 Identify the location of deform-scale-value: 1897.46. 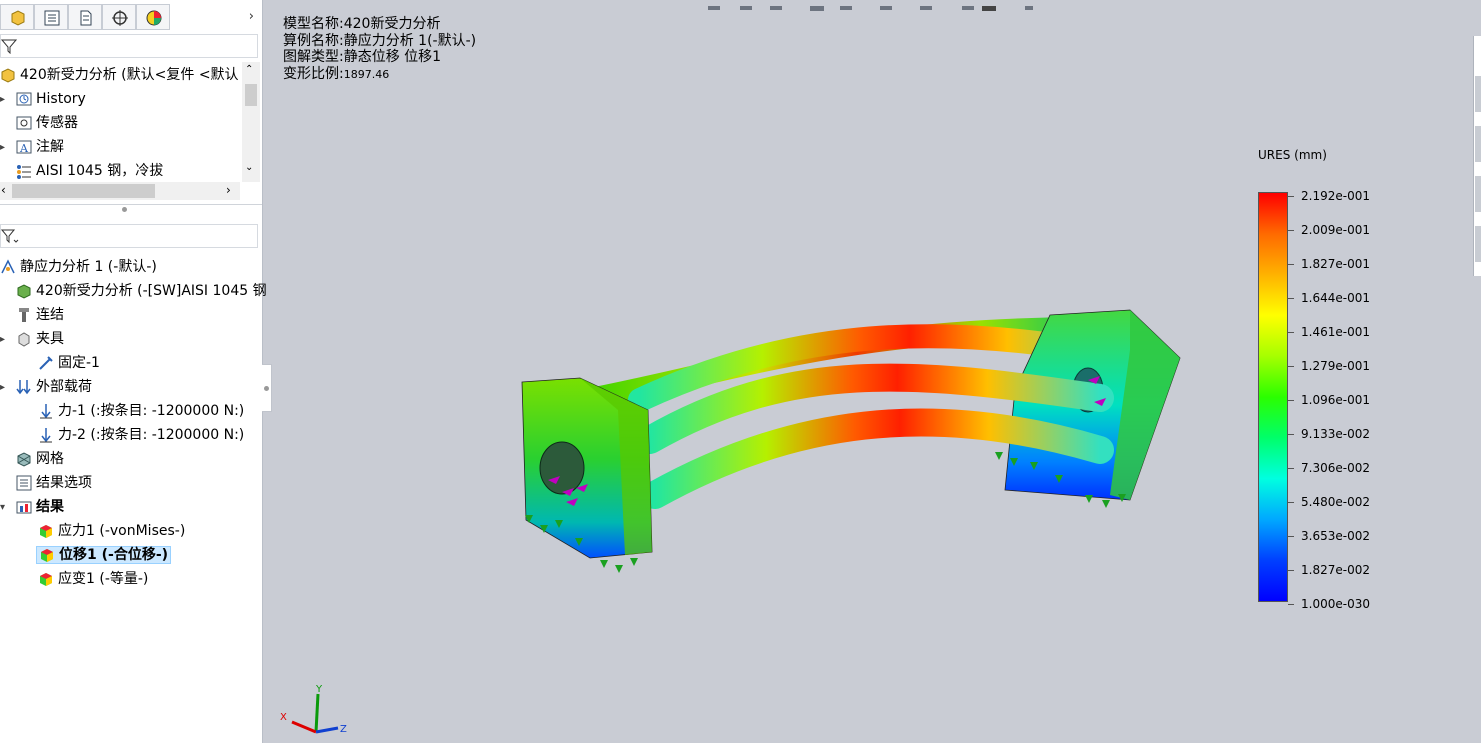
(366, 74).